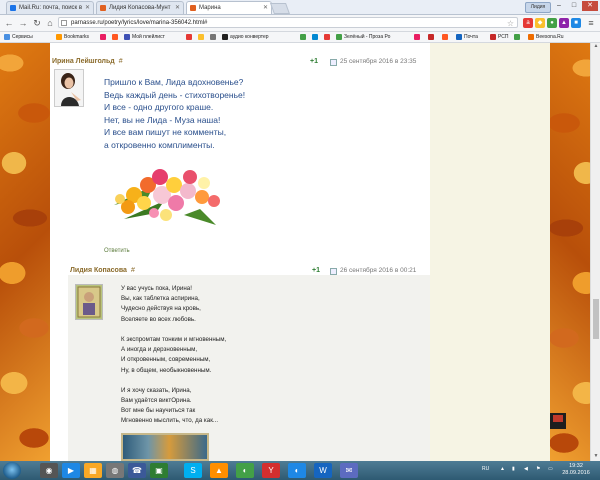 Image resolution: width=600 pixels, height=480 pixels. Describe the element at coordinates (50, 23) in the screenshot. I see `home-button: ⌂` at that location.